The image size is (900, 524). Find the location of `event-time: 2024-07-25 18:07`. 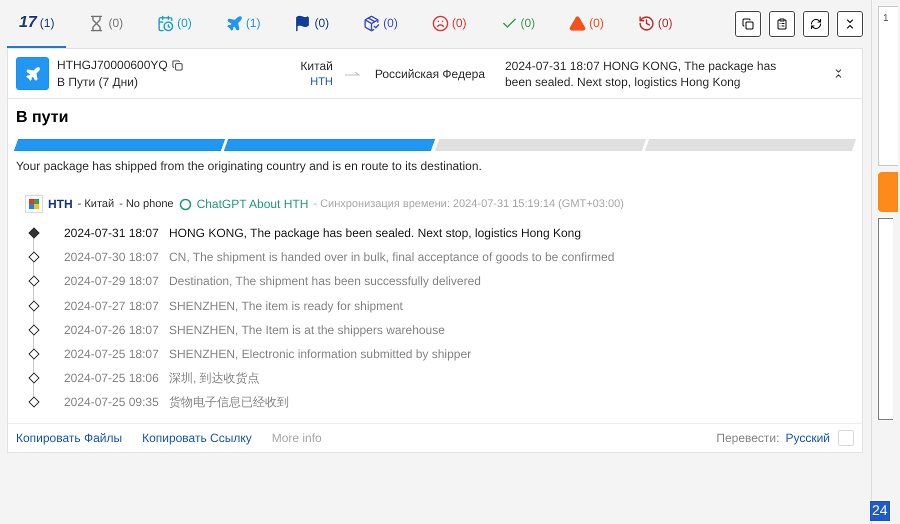

event-time: 2024-07-25 18:07 is located at coordinates (112, 354).